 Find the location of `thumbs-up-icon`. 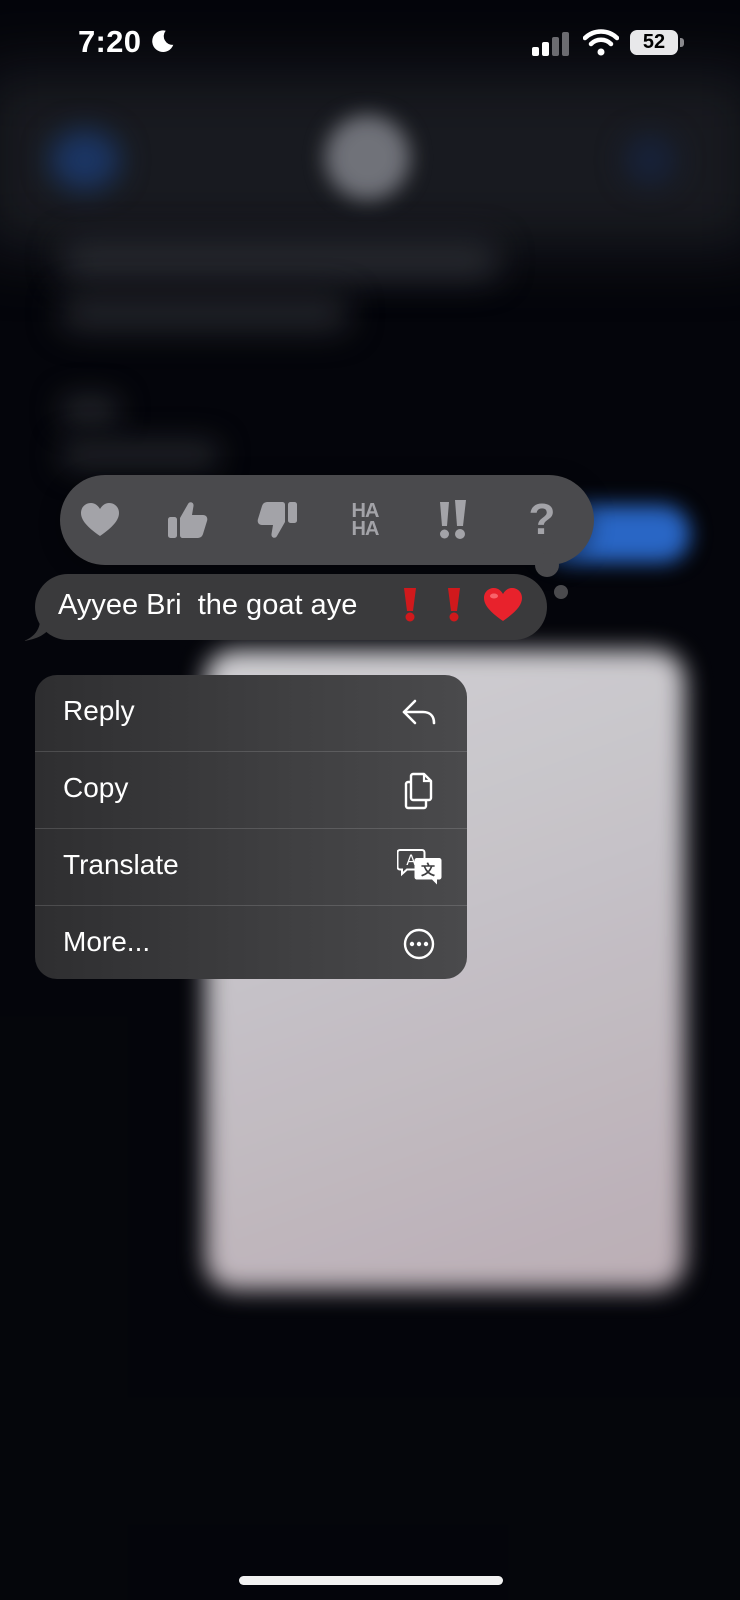

thumbs-up-icon is located at coordinates (188, 520).